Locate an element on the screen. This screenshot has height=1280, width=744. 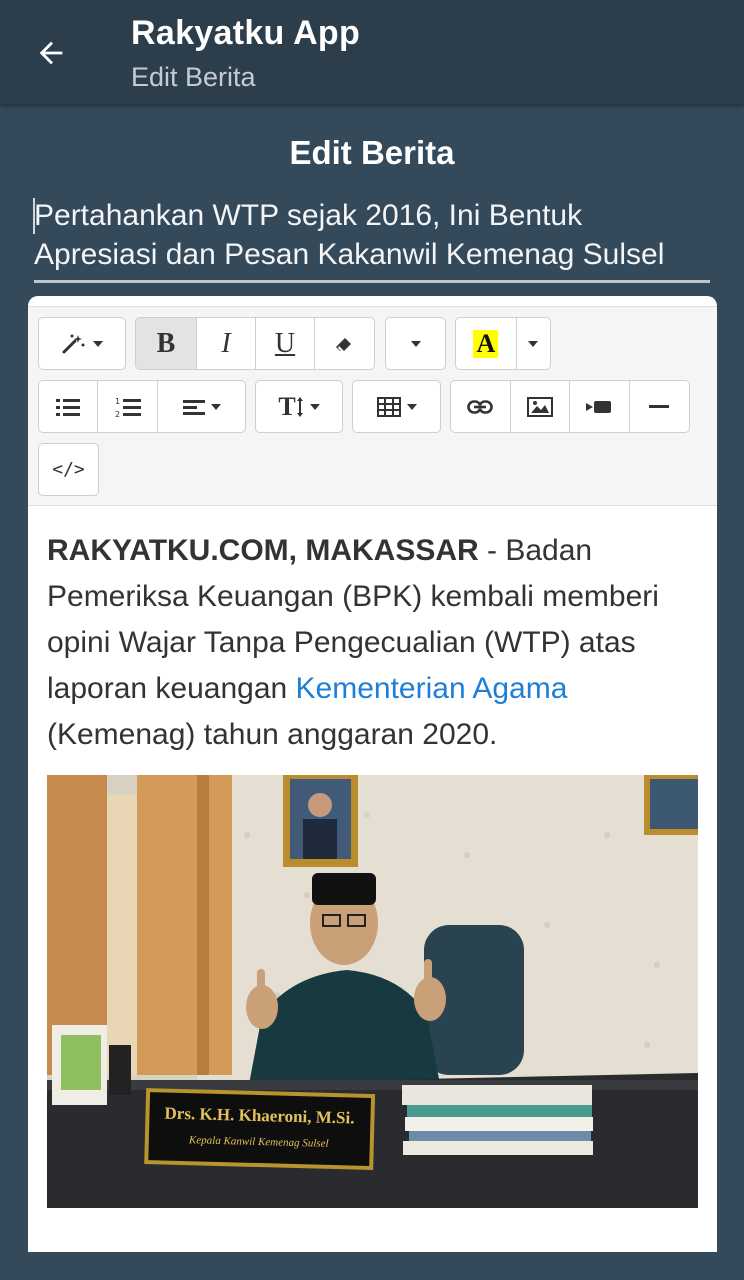
insert-video-button is located at coordinates (600, 406).